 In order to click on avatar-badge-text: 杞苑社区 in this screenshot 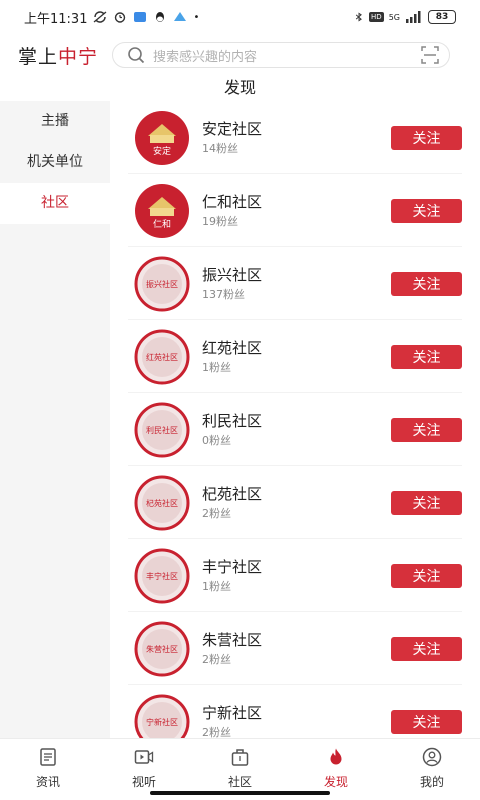, I will do `click(162, 503)`.